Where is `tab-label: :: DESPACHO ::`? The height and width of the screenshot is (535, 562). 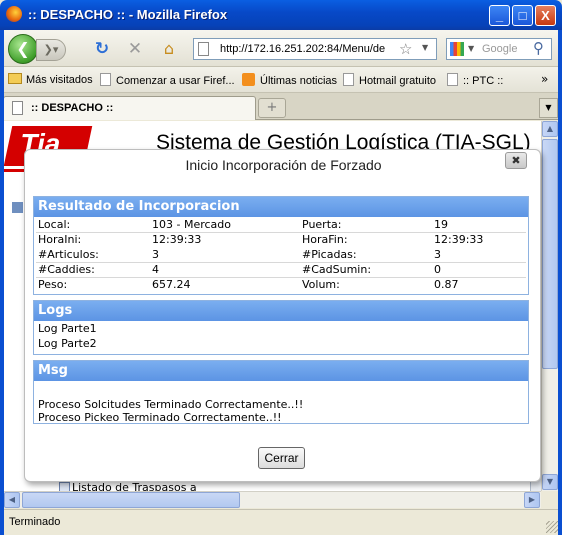 tab-label: :: DESPACHO :: is located at coordinates (72, 108).